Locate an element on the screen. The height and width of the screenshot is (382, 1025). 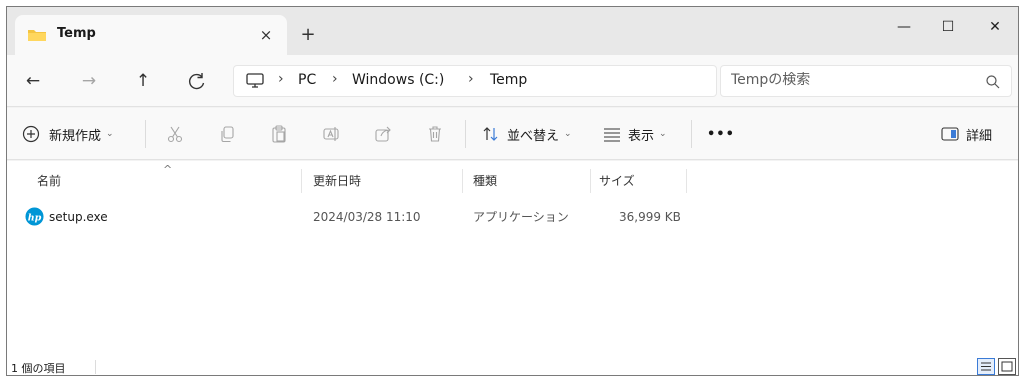
svg-text: hp is located at coordinates (35, 217).